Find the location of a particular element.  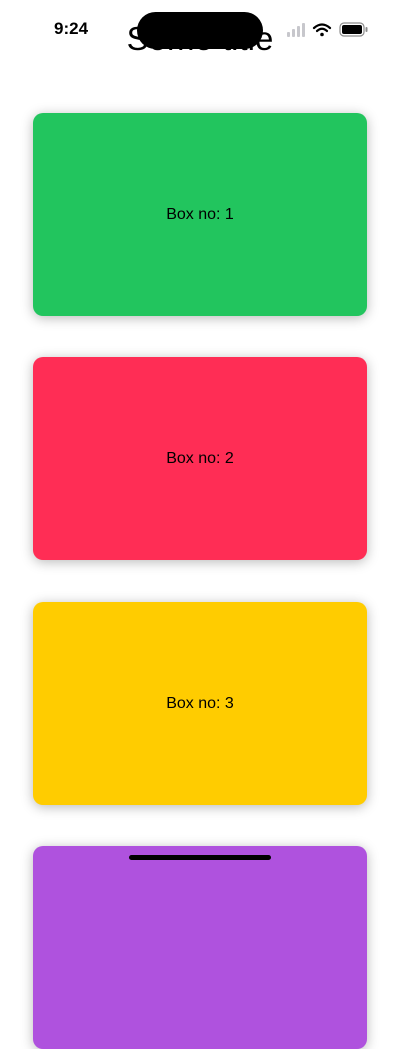

status-icons is located at coordinates (327, 29).